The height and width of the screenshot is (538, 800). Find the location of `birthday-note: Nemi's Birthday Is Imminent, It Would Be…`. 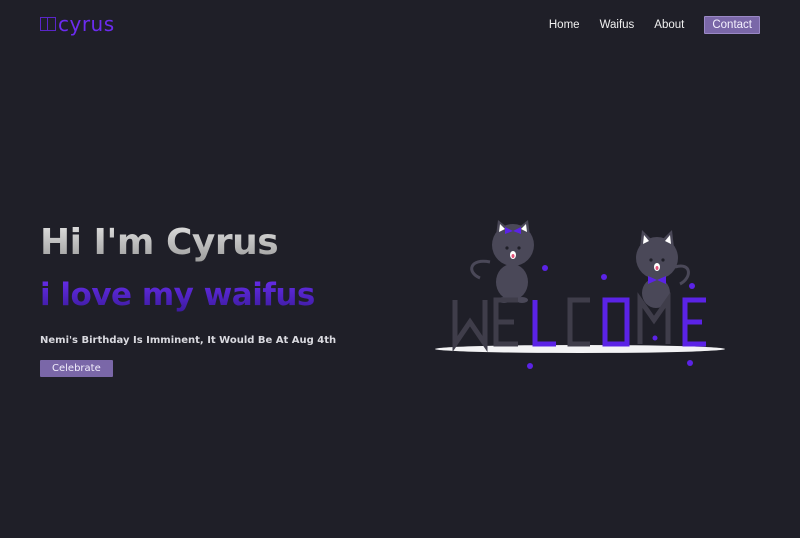

birthday-note: Nemi's Birthday Is Imminent, It Would Be… is located at coordinates (188, 340).